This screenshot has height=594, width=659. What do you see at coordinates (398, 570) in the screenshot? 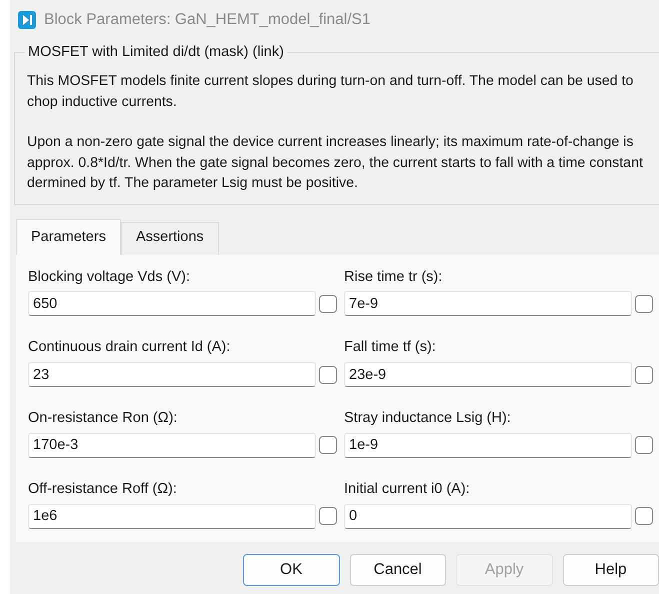
I see `dialog-button: Cancel` at bounding box center [398, 570].